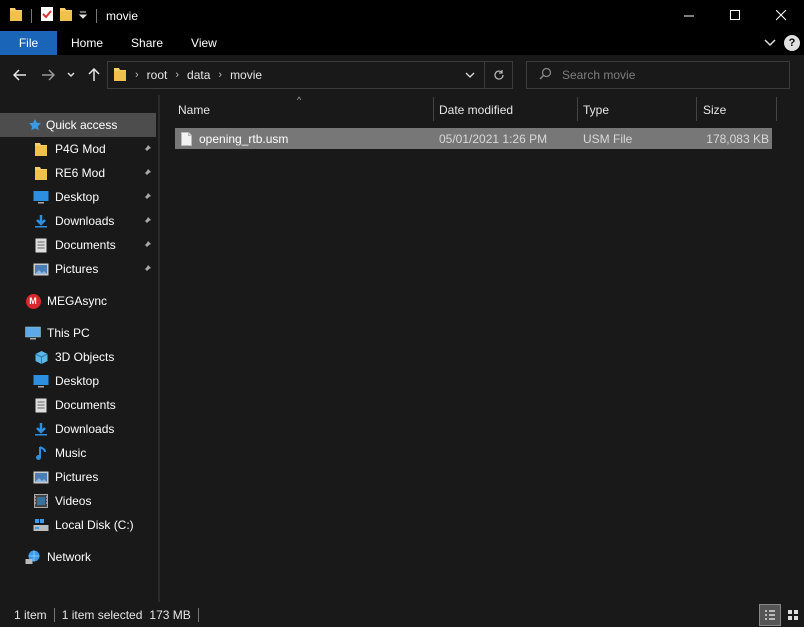 The image size is (804, 627). I want to click on sidebar-item-network: Network, so click(79, 557).